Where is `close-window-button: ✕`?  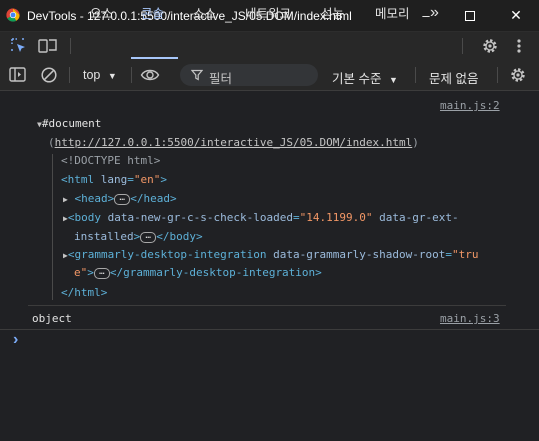
close-window-button: ✕ is located at coordinates (516, 15).